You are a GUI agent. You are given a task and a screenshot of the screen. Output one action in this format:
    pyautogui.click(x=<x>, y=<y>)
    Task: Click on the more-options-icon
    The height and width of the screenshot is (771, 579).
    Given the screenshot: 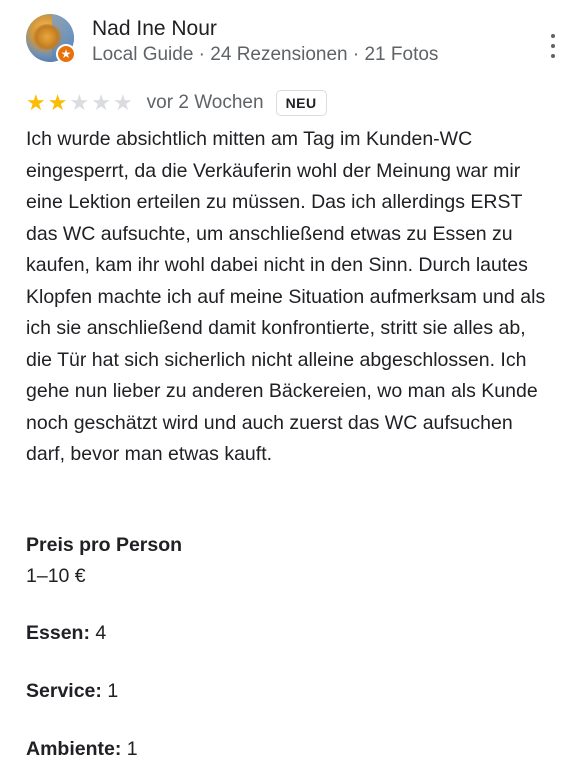 What is the action you would take?
    pyautogui.click(x=553, y=46)
    